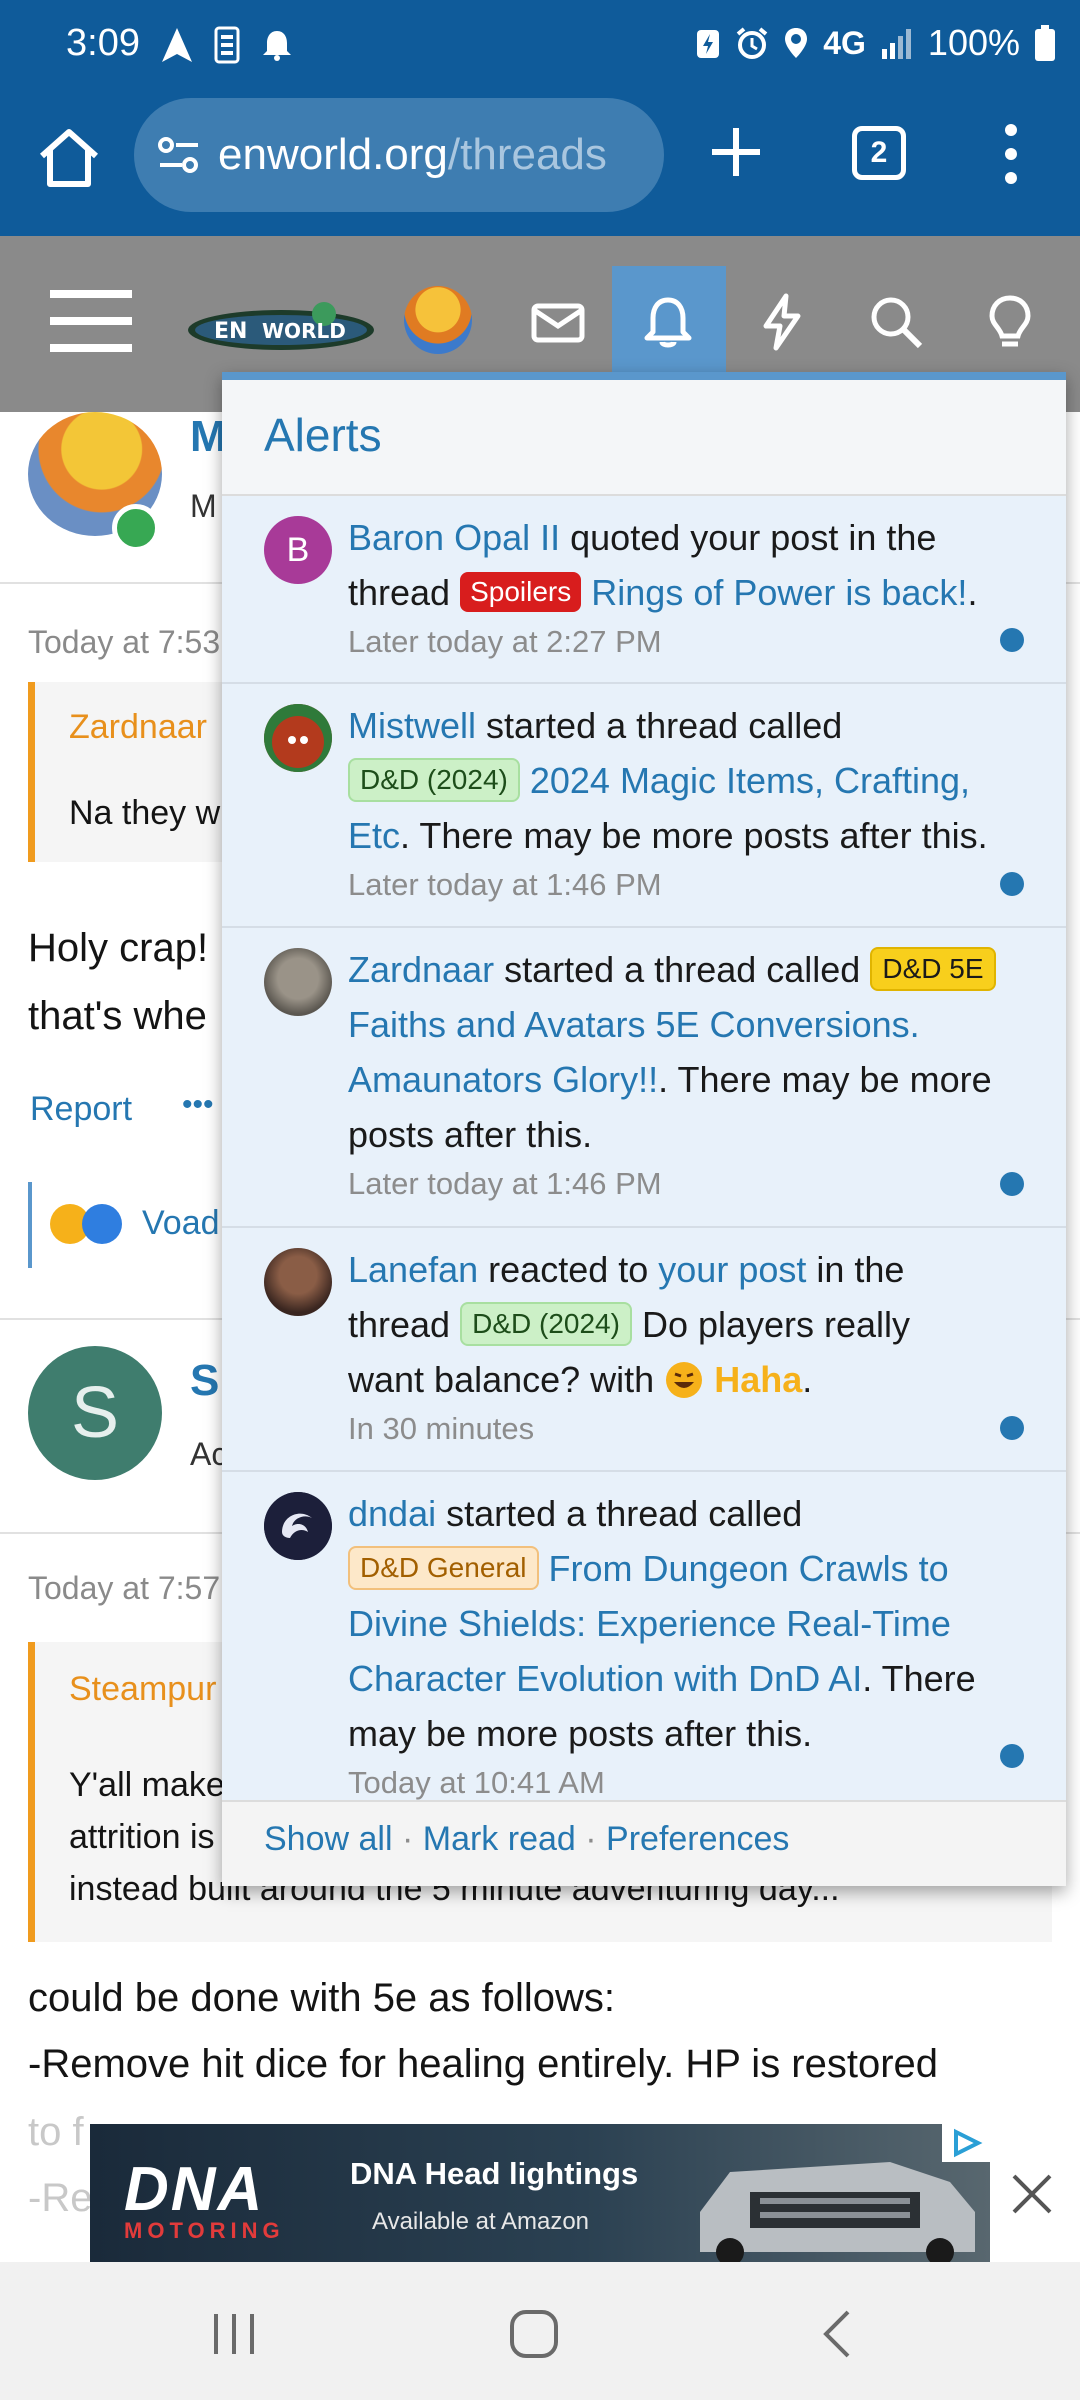  Describe the element at coordinates (117, 1016) in the screenshot. I see `post-body-line: that's whe` at that location.